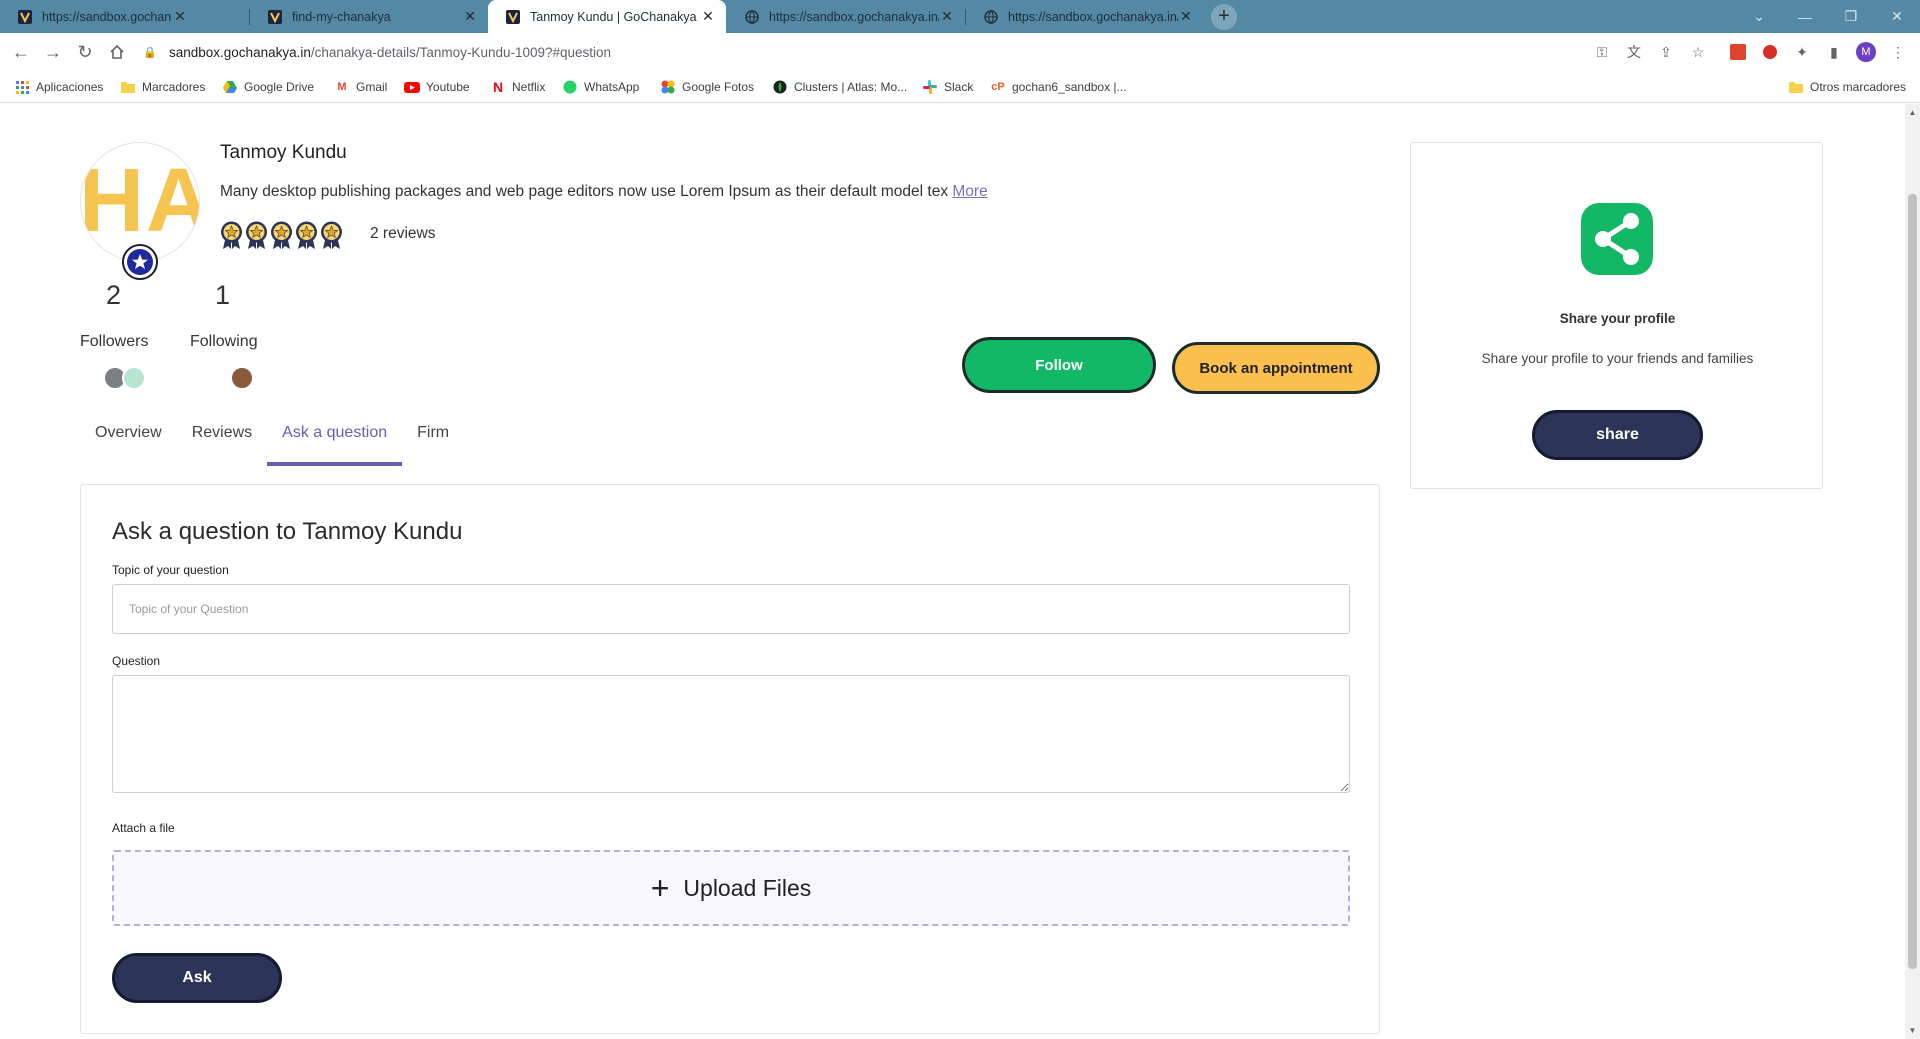 Image resolution: width=1920 pixels, height=1039 pixels. What do you see at coordinates (143, 828) in the screenshot?
I see `attach-label: Attach a file` at bounding box center [143, 828].